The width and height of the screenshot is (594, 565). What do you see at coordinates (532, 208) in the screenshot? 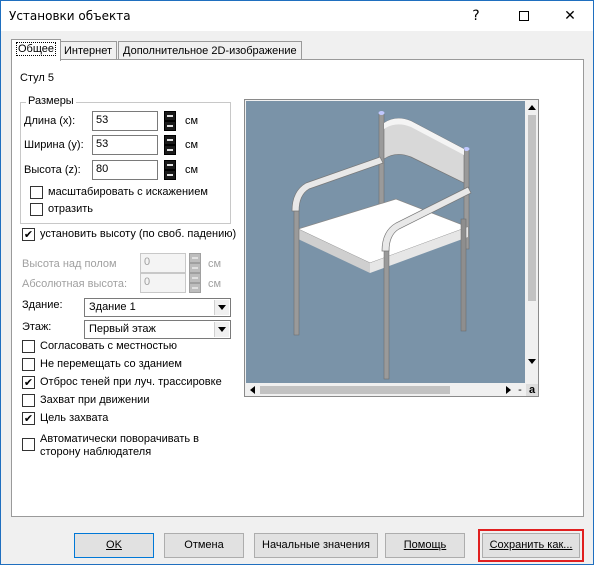
I see `vertical-scroll-thumb` at bounding box center [532, 208].